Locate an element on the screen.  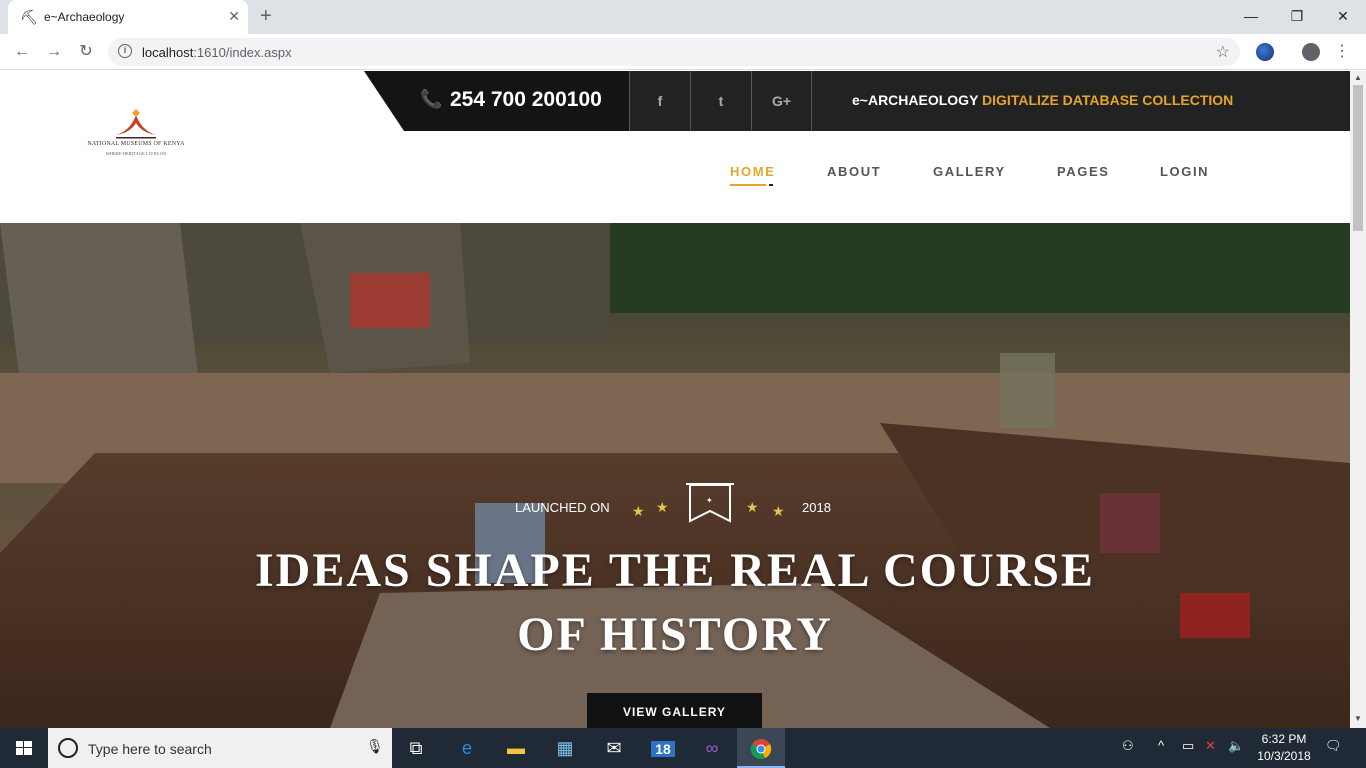
url-text: localhost:1610/index.aspx is located at coordinates (217, 52).